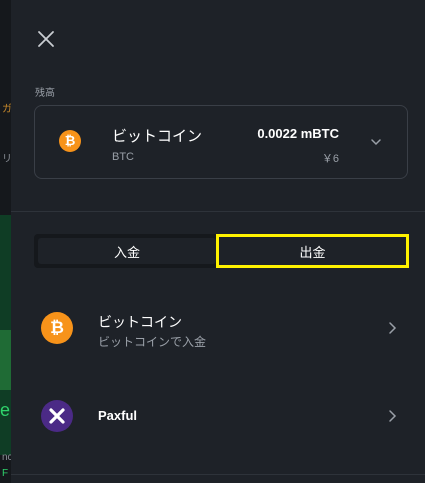 The height and width of the screenshot is (483, 425). I want to click on close-button, so click(46, 39).